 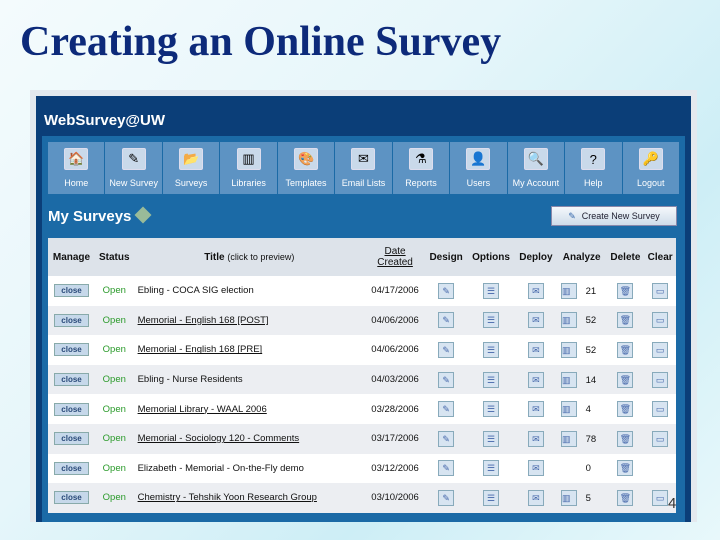 I want to click on palette-icon: 🎨, so click(x=306, y=159).